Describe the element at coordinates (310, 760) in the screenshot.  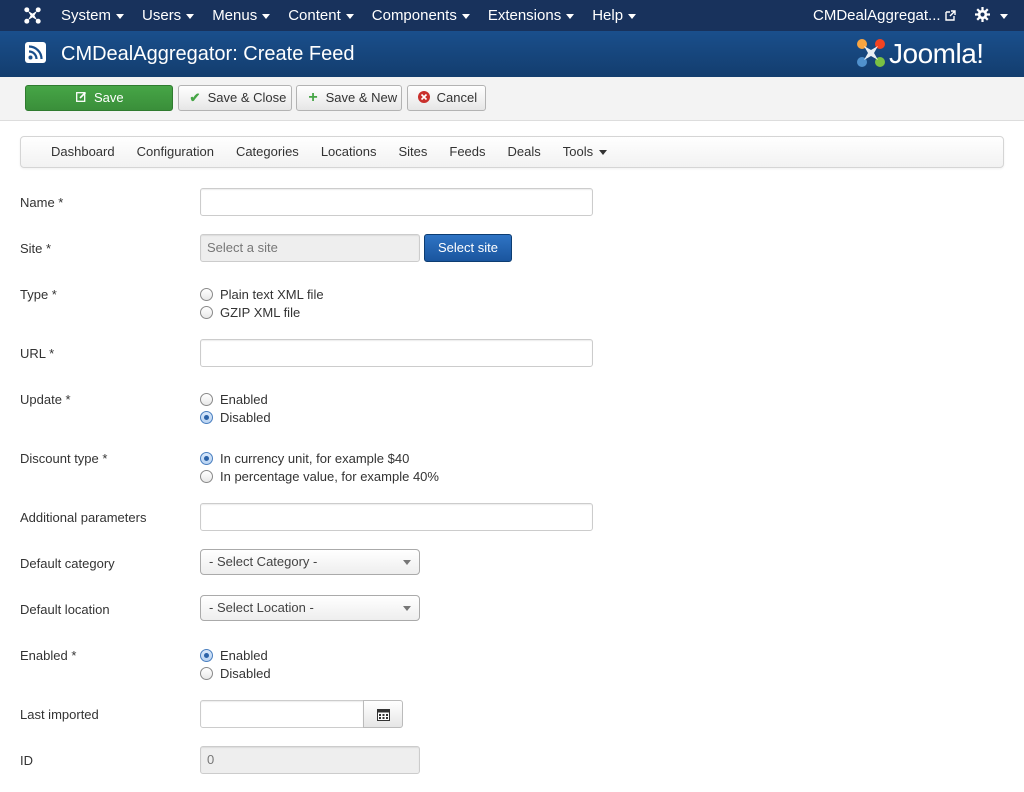
I see `id-field: 0` at that location.